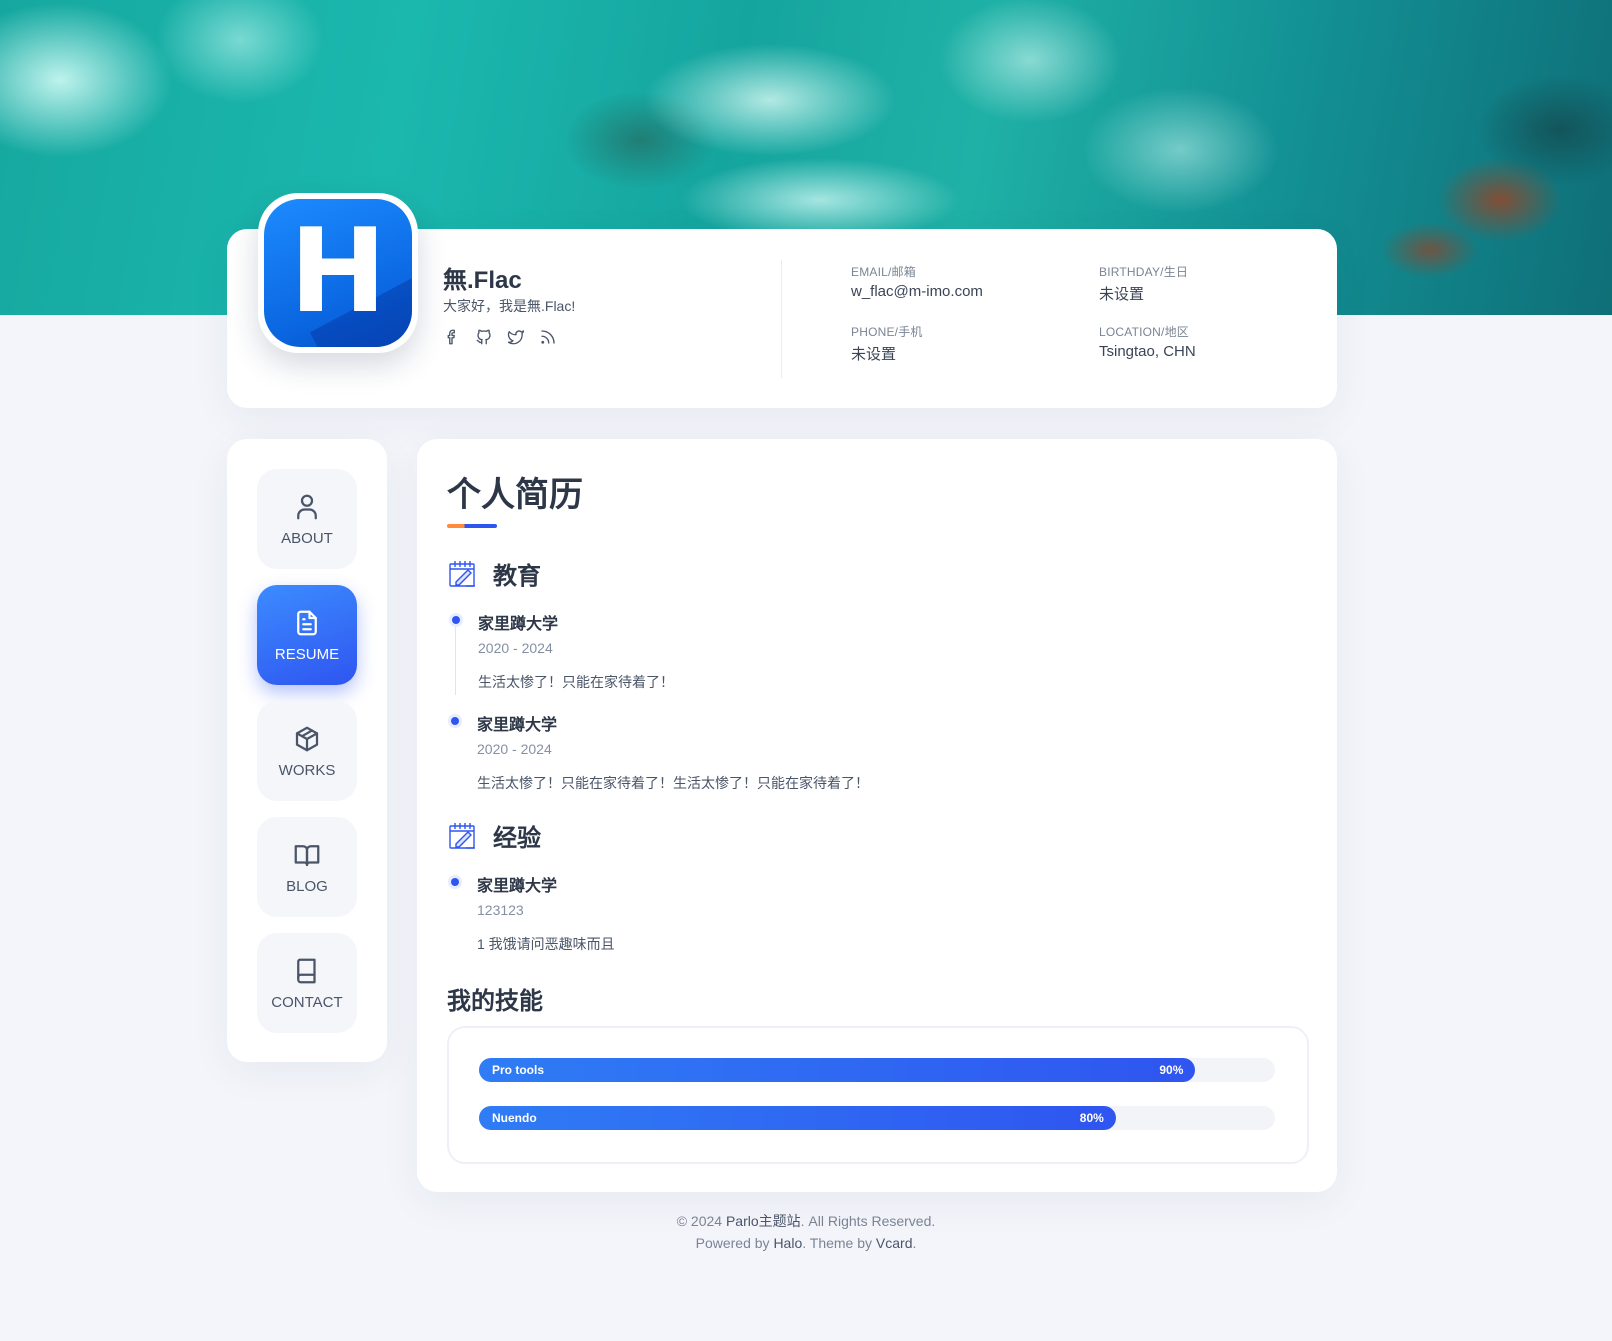 This screenshot has width=1612, height=1341. What do you see at coordinates (1171, 1070) in the screenshot?
I see `skill-percent: 90%` at bounding box center [1171, 1070].